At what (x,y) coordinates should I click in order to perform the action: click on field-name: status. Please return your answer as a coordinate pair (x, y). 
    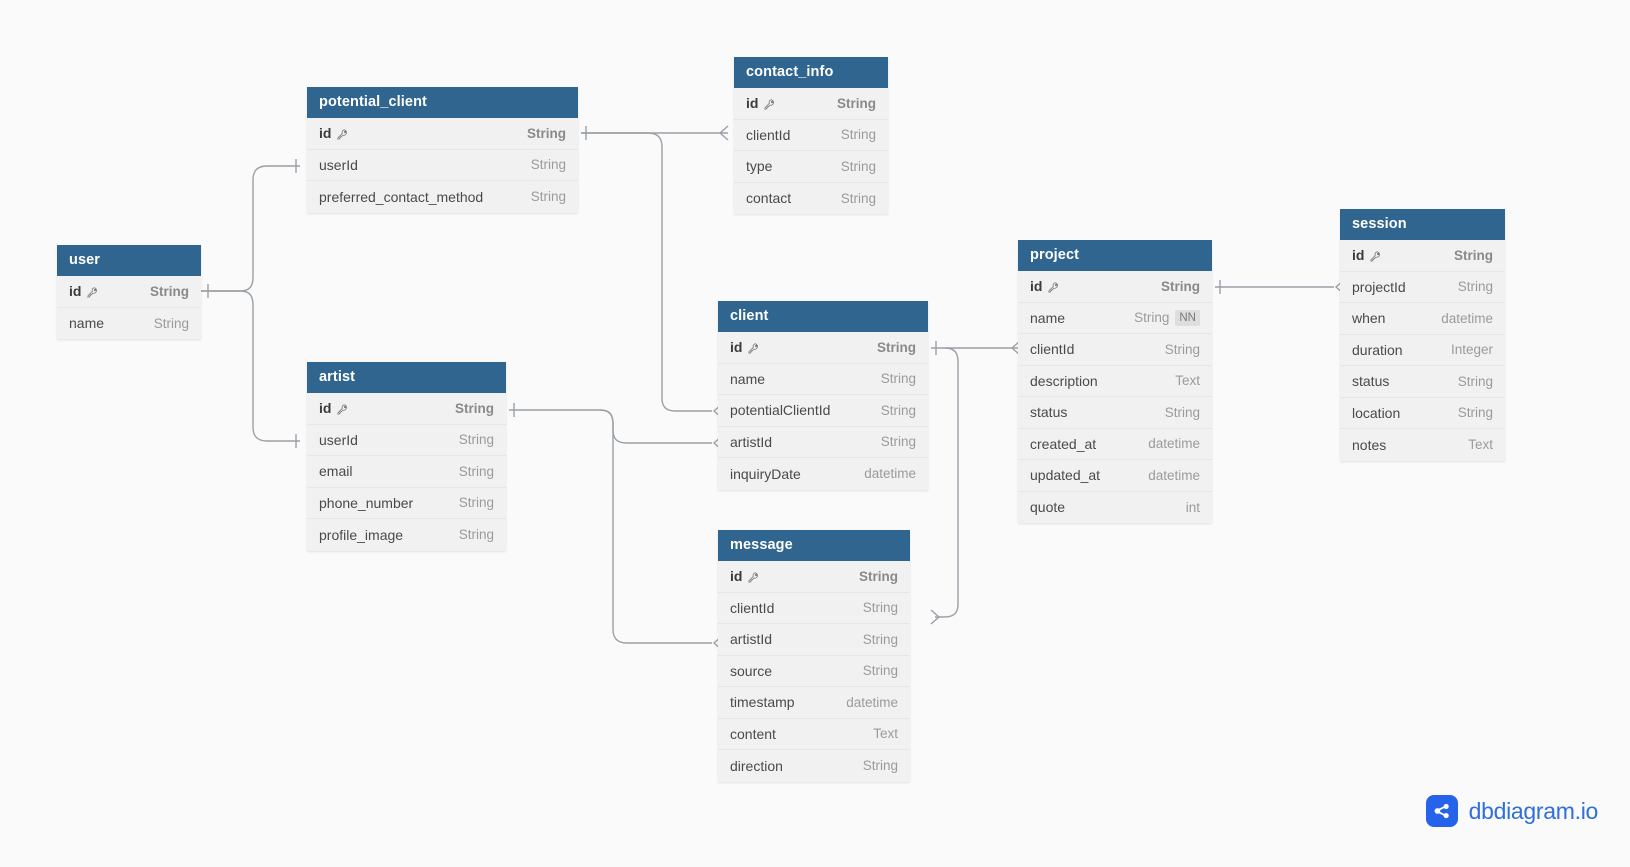
    Looking at the image, I should click on (1370, 381).